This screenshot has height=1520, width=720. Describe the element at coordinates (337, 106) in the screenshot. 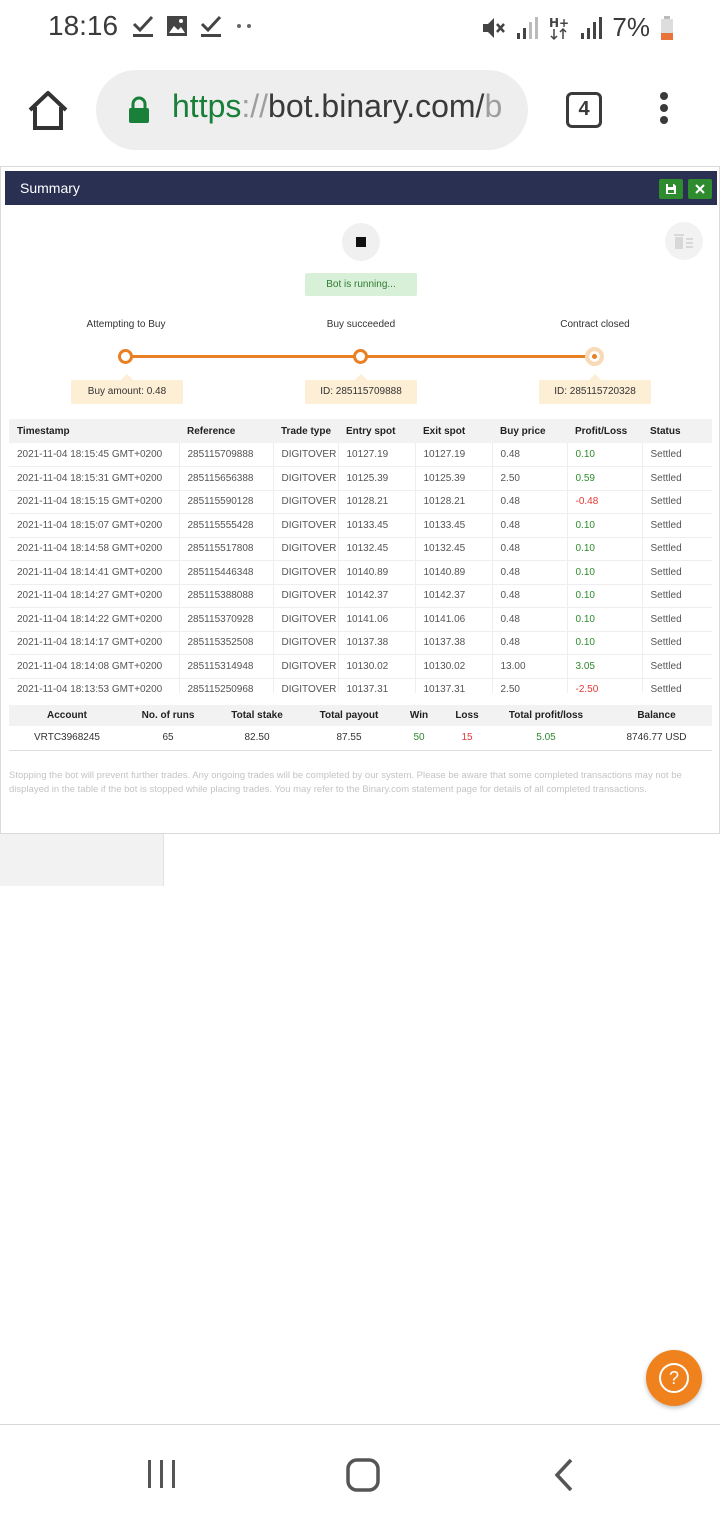

I see `url-text: https://bot.binary.com/b` at that location.